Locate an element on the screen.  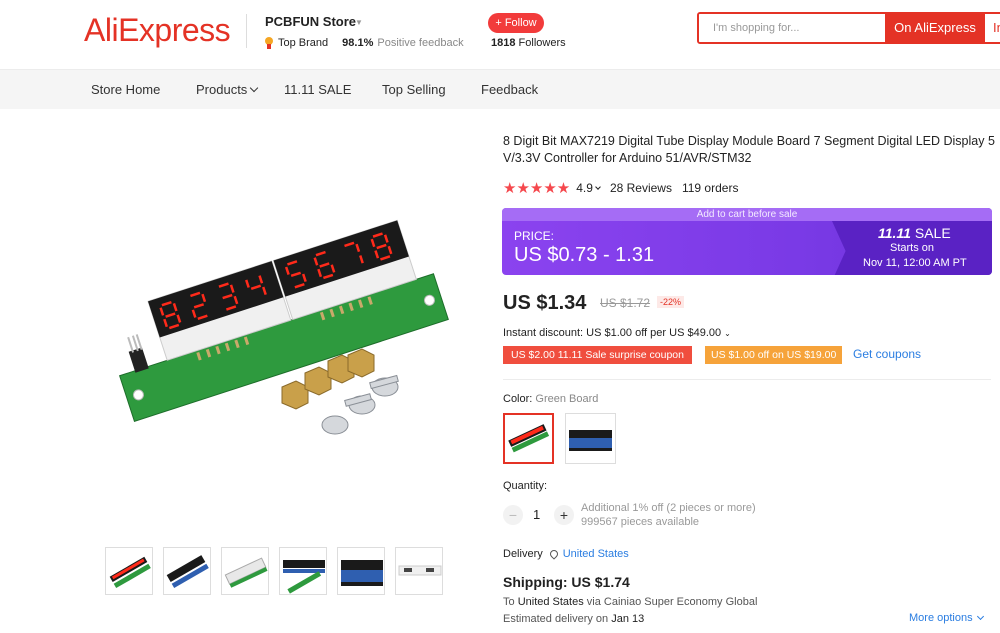
rating-score: 4.9 is located at coordinates (584, 188).